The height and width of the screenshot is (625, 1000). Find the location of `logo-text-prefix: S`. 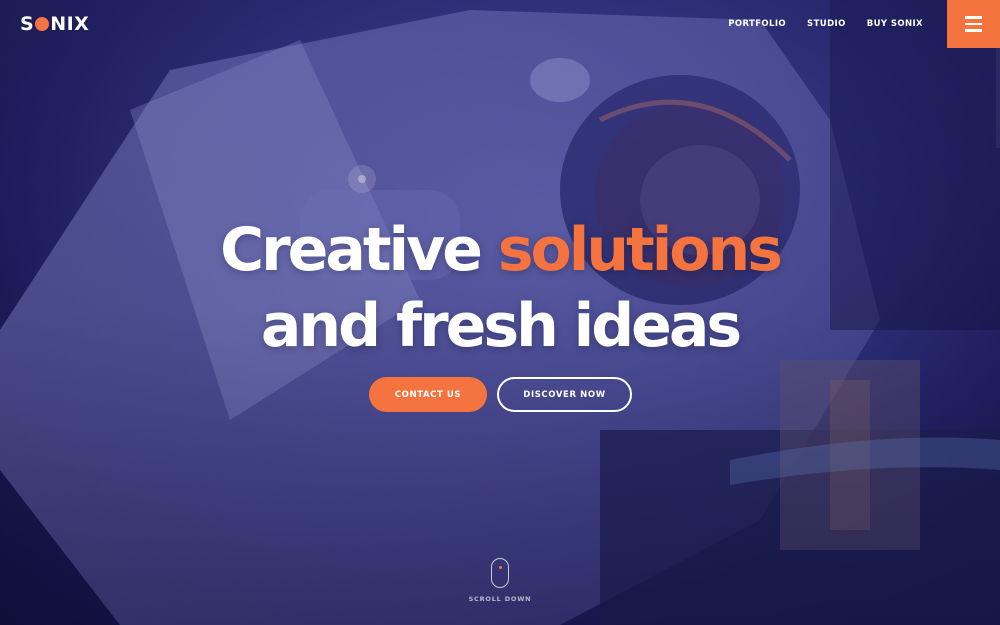

logo-text-prefix: S is located at coordinates (27, 24).